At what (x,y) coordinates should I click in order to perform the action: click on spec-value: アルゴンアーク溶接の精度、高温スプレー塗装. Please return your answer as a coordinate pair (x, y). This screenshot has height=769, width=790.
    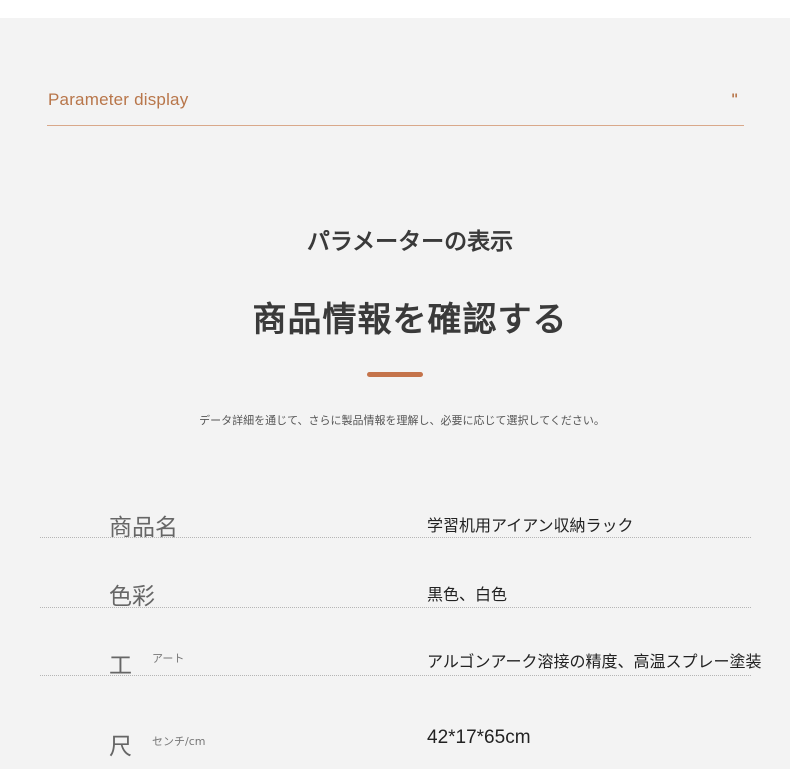
    Looking at the image, I should click on (594, 661).